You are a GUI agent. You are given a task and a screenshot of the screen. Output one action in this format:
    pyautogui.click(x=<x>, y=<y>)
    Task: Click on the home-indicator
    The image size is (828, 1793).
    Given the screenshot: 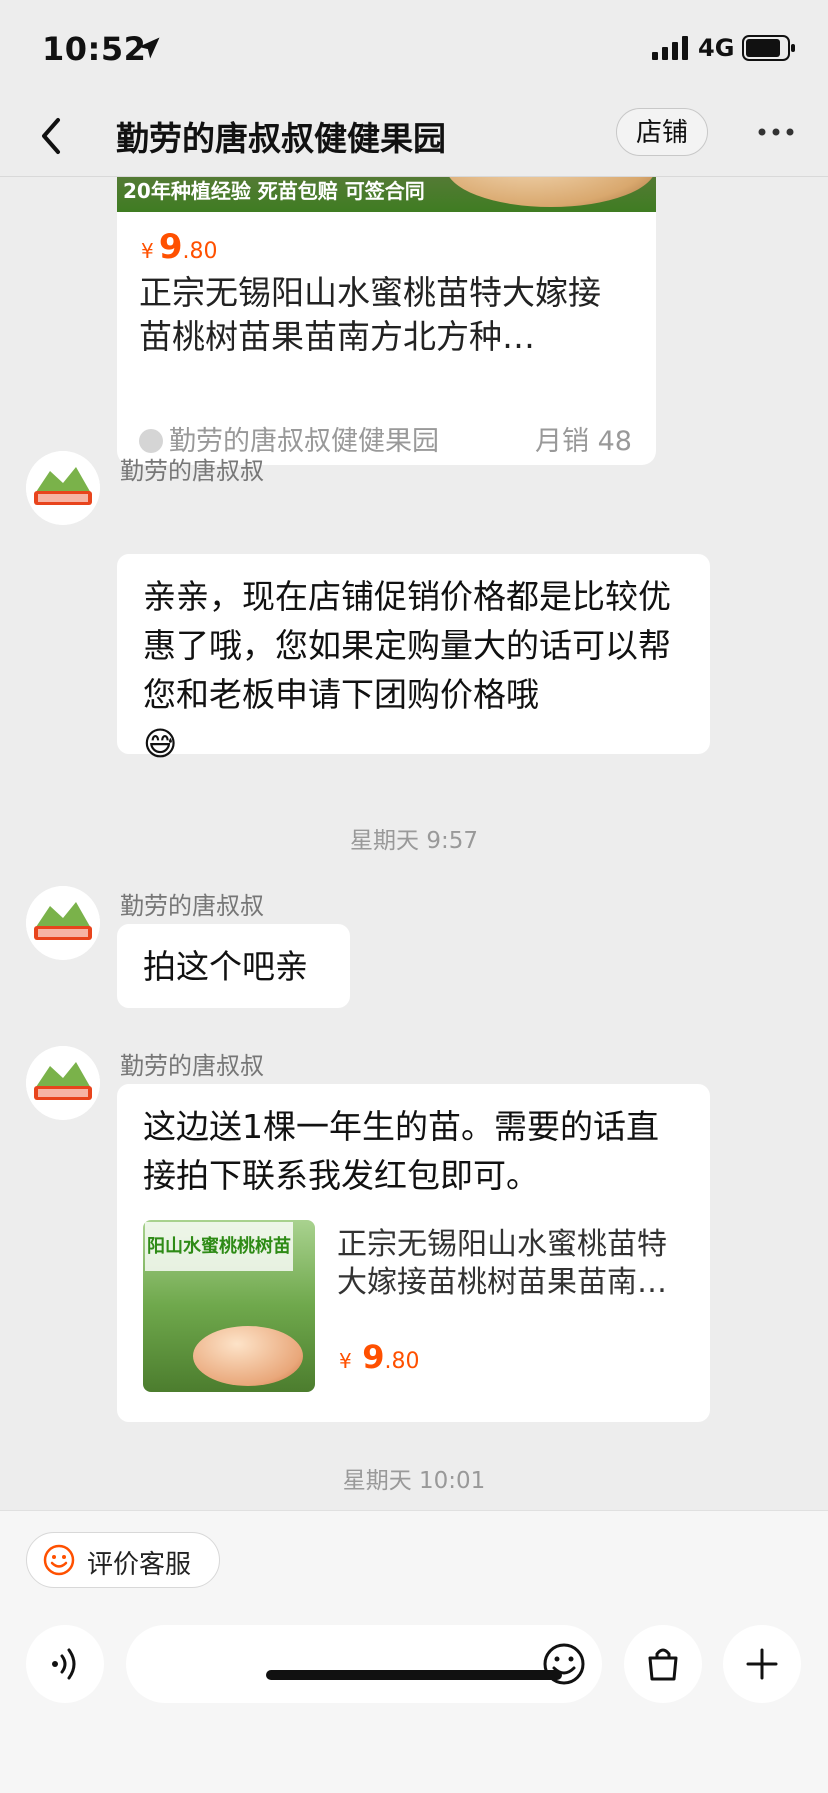 What is the action you would take?
    pyautogui.click(x=414, y=1675)
    